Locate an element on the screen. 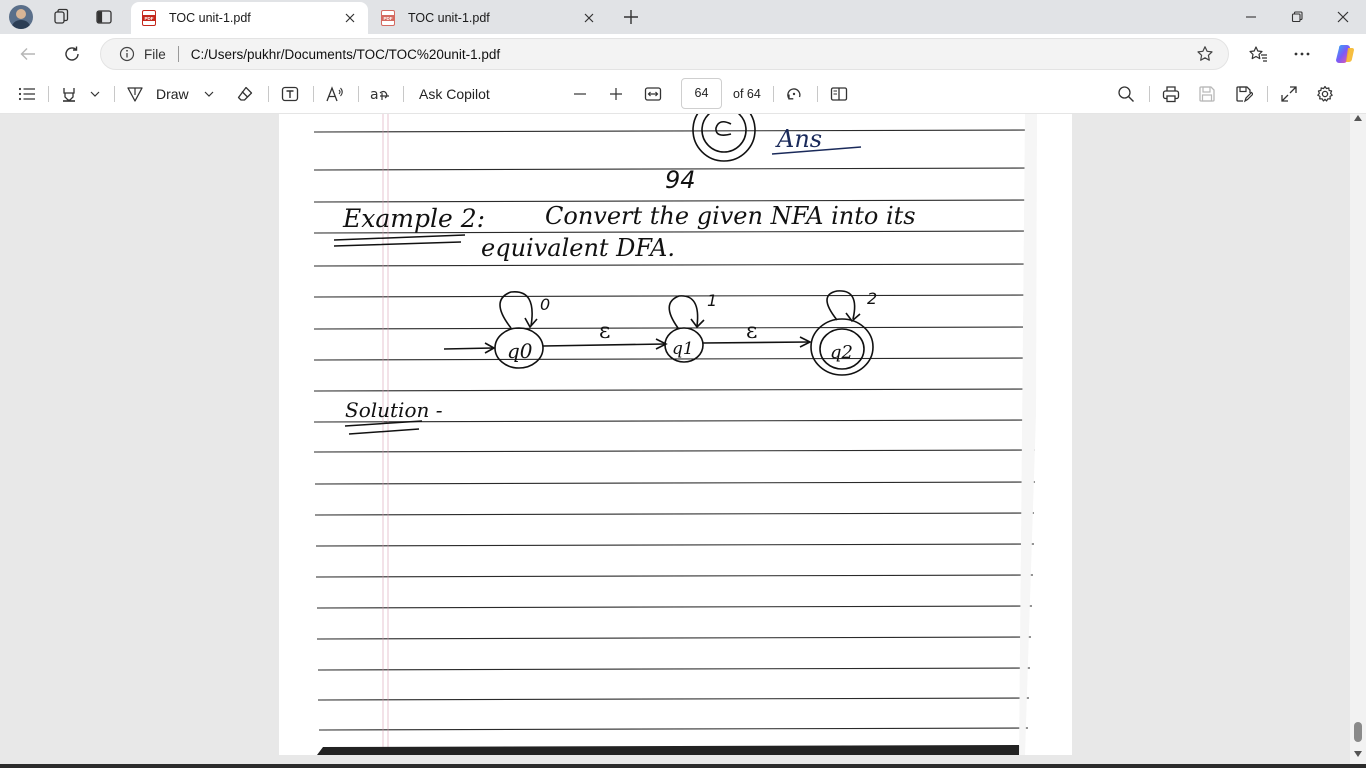 The image size is (1366, 768). save-as-button is located at coordinates (1244, 94).